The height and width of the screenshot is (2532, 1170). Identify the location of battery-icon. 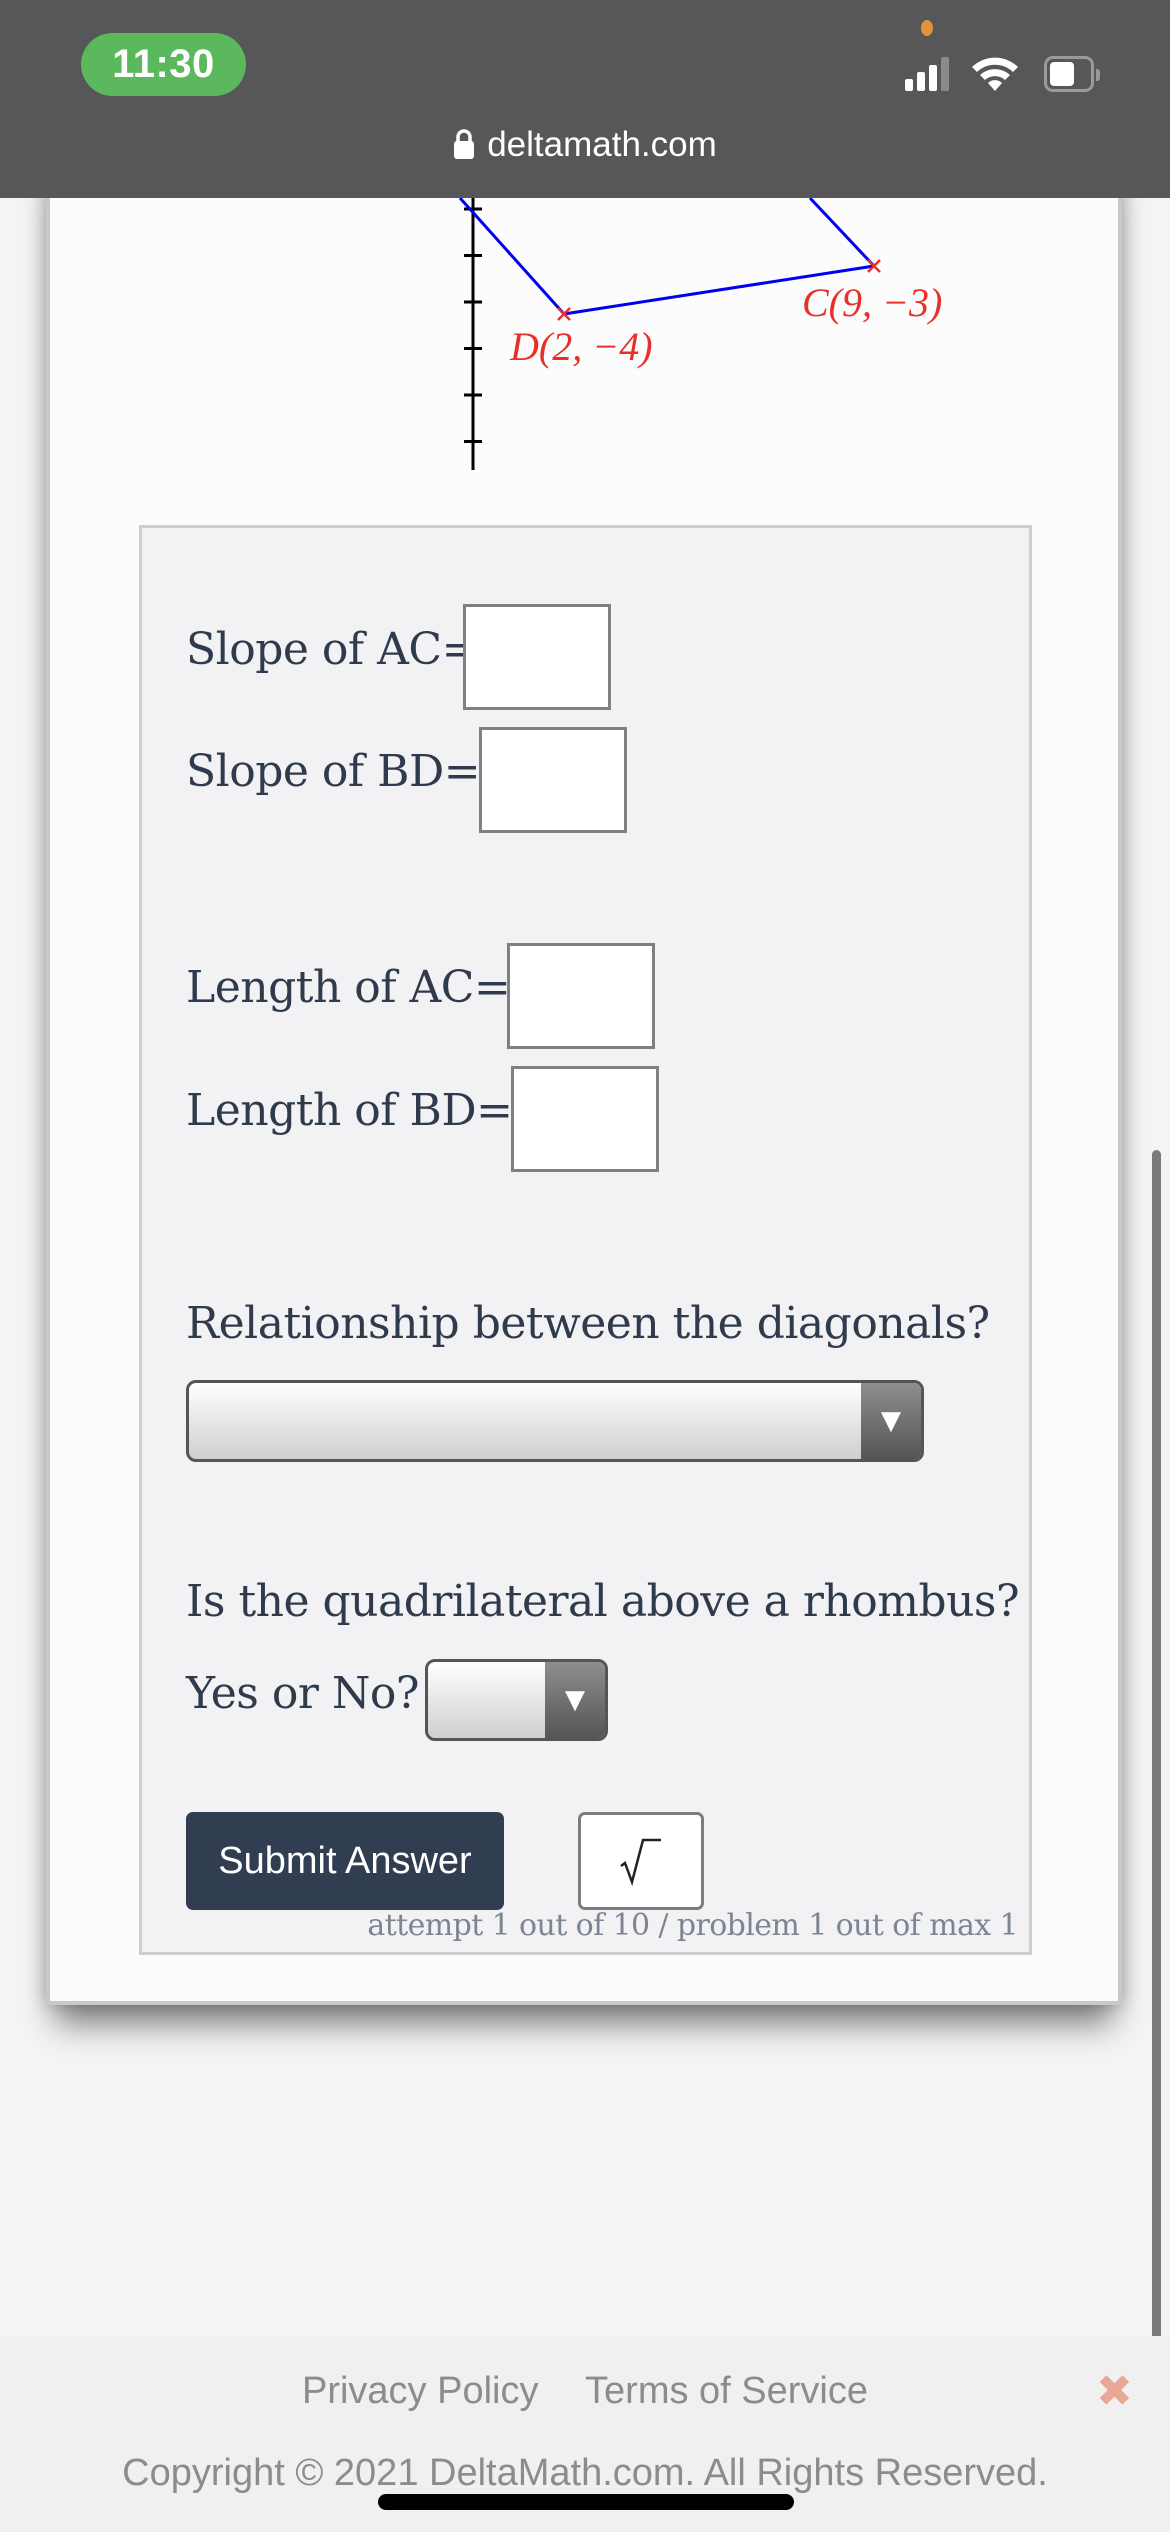
(1072, 74).